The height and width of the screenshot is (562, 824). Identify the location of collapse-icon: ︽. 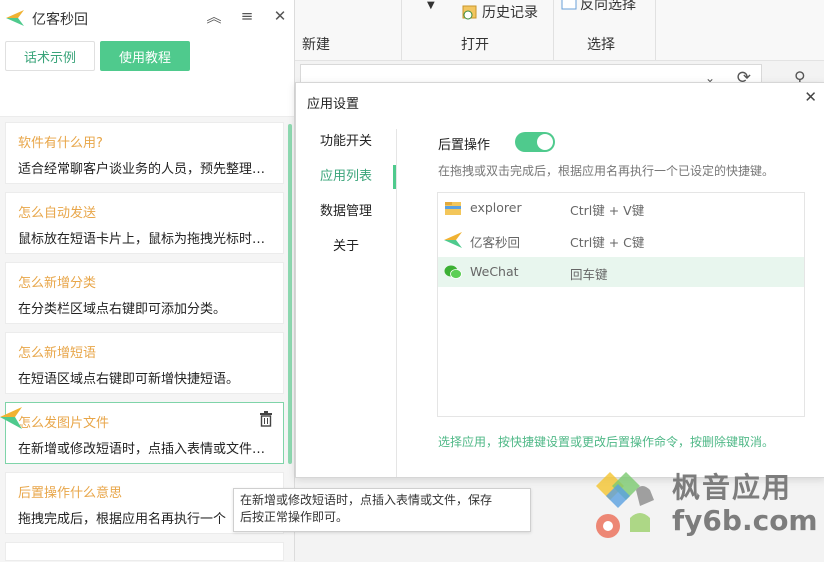
(214, 16).